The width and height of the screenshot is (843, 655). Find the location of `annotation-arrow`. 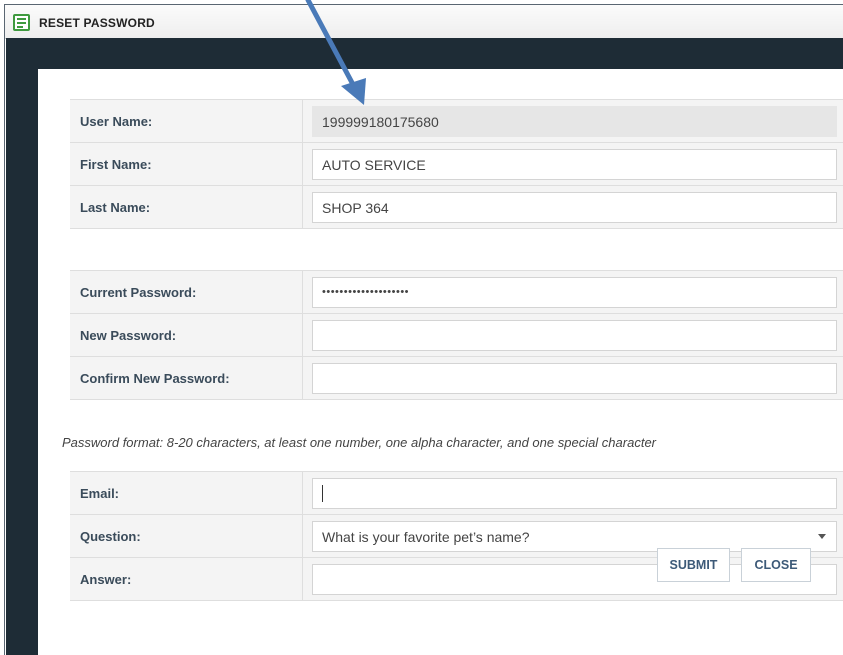

annotation-arrow is located at coordinates (335, 52).